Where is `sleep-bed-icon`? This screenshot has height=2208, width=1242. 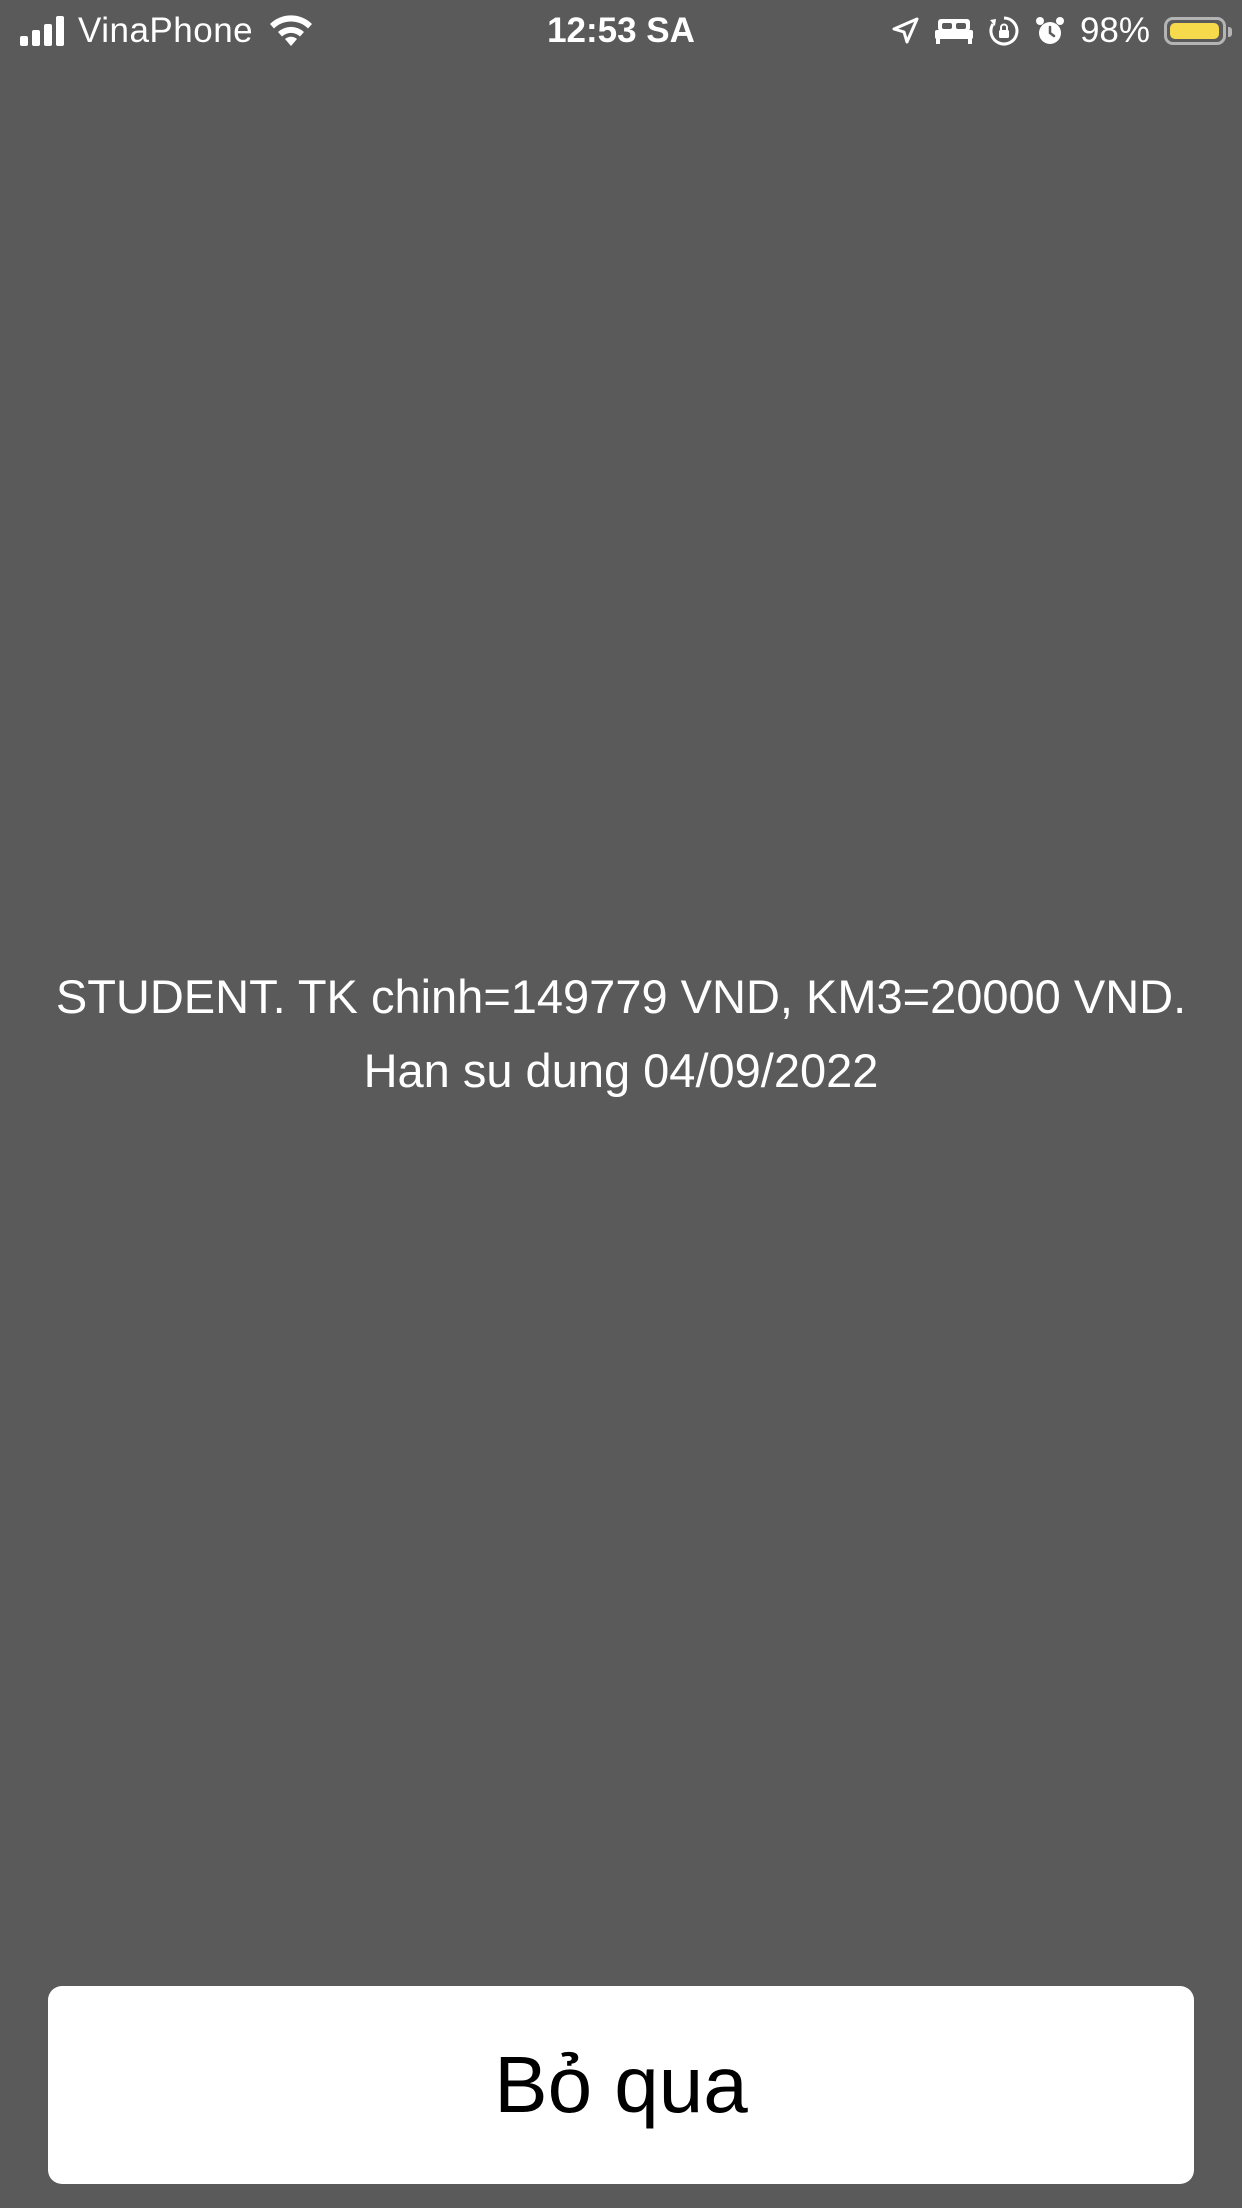
sleep-bed-icon is located at coordinates (953, 31).